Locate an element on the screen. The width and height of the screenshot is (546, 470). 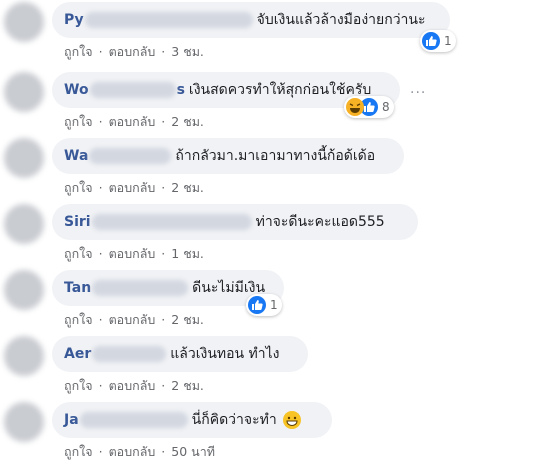
comment-author: Aer is located at coordinates (115, 354).